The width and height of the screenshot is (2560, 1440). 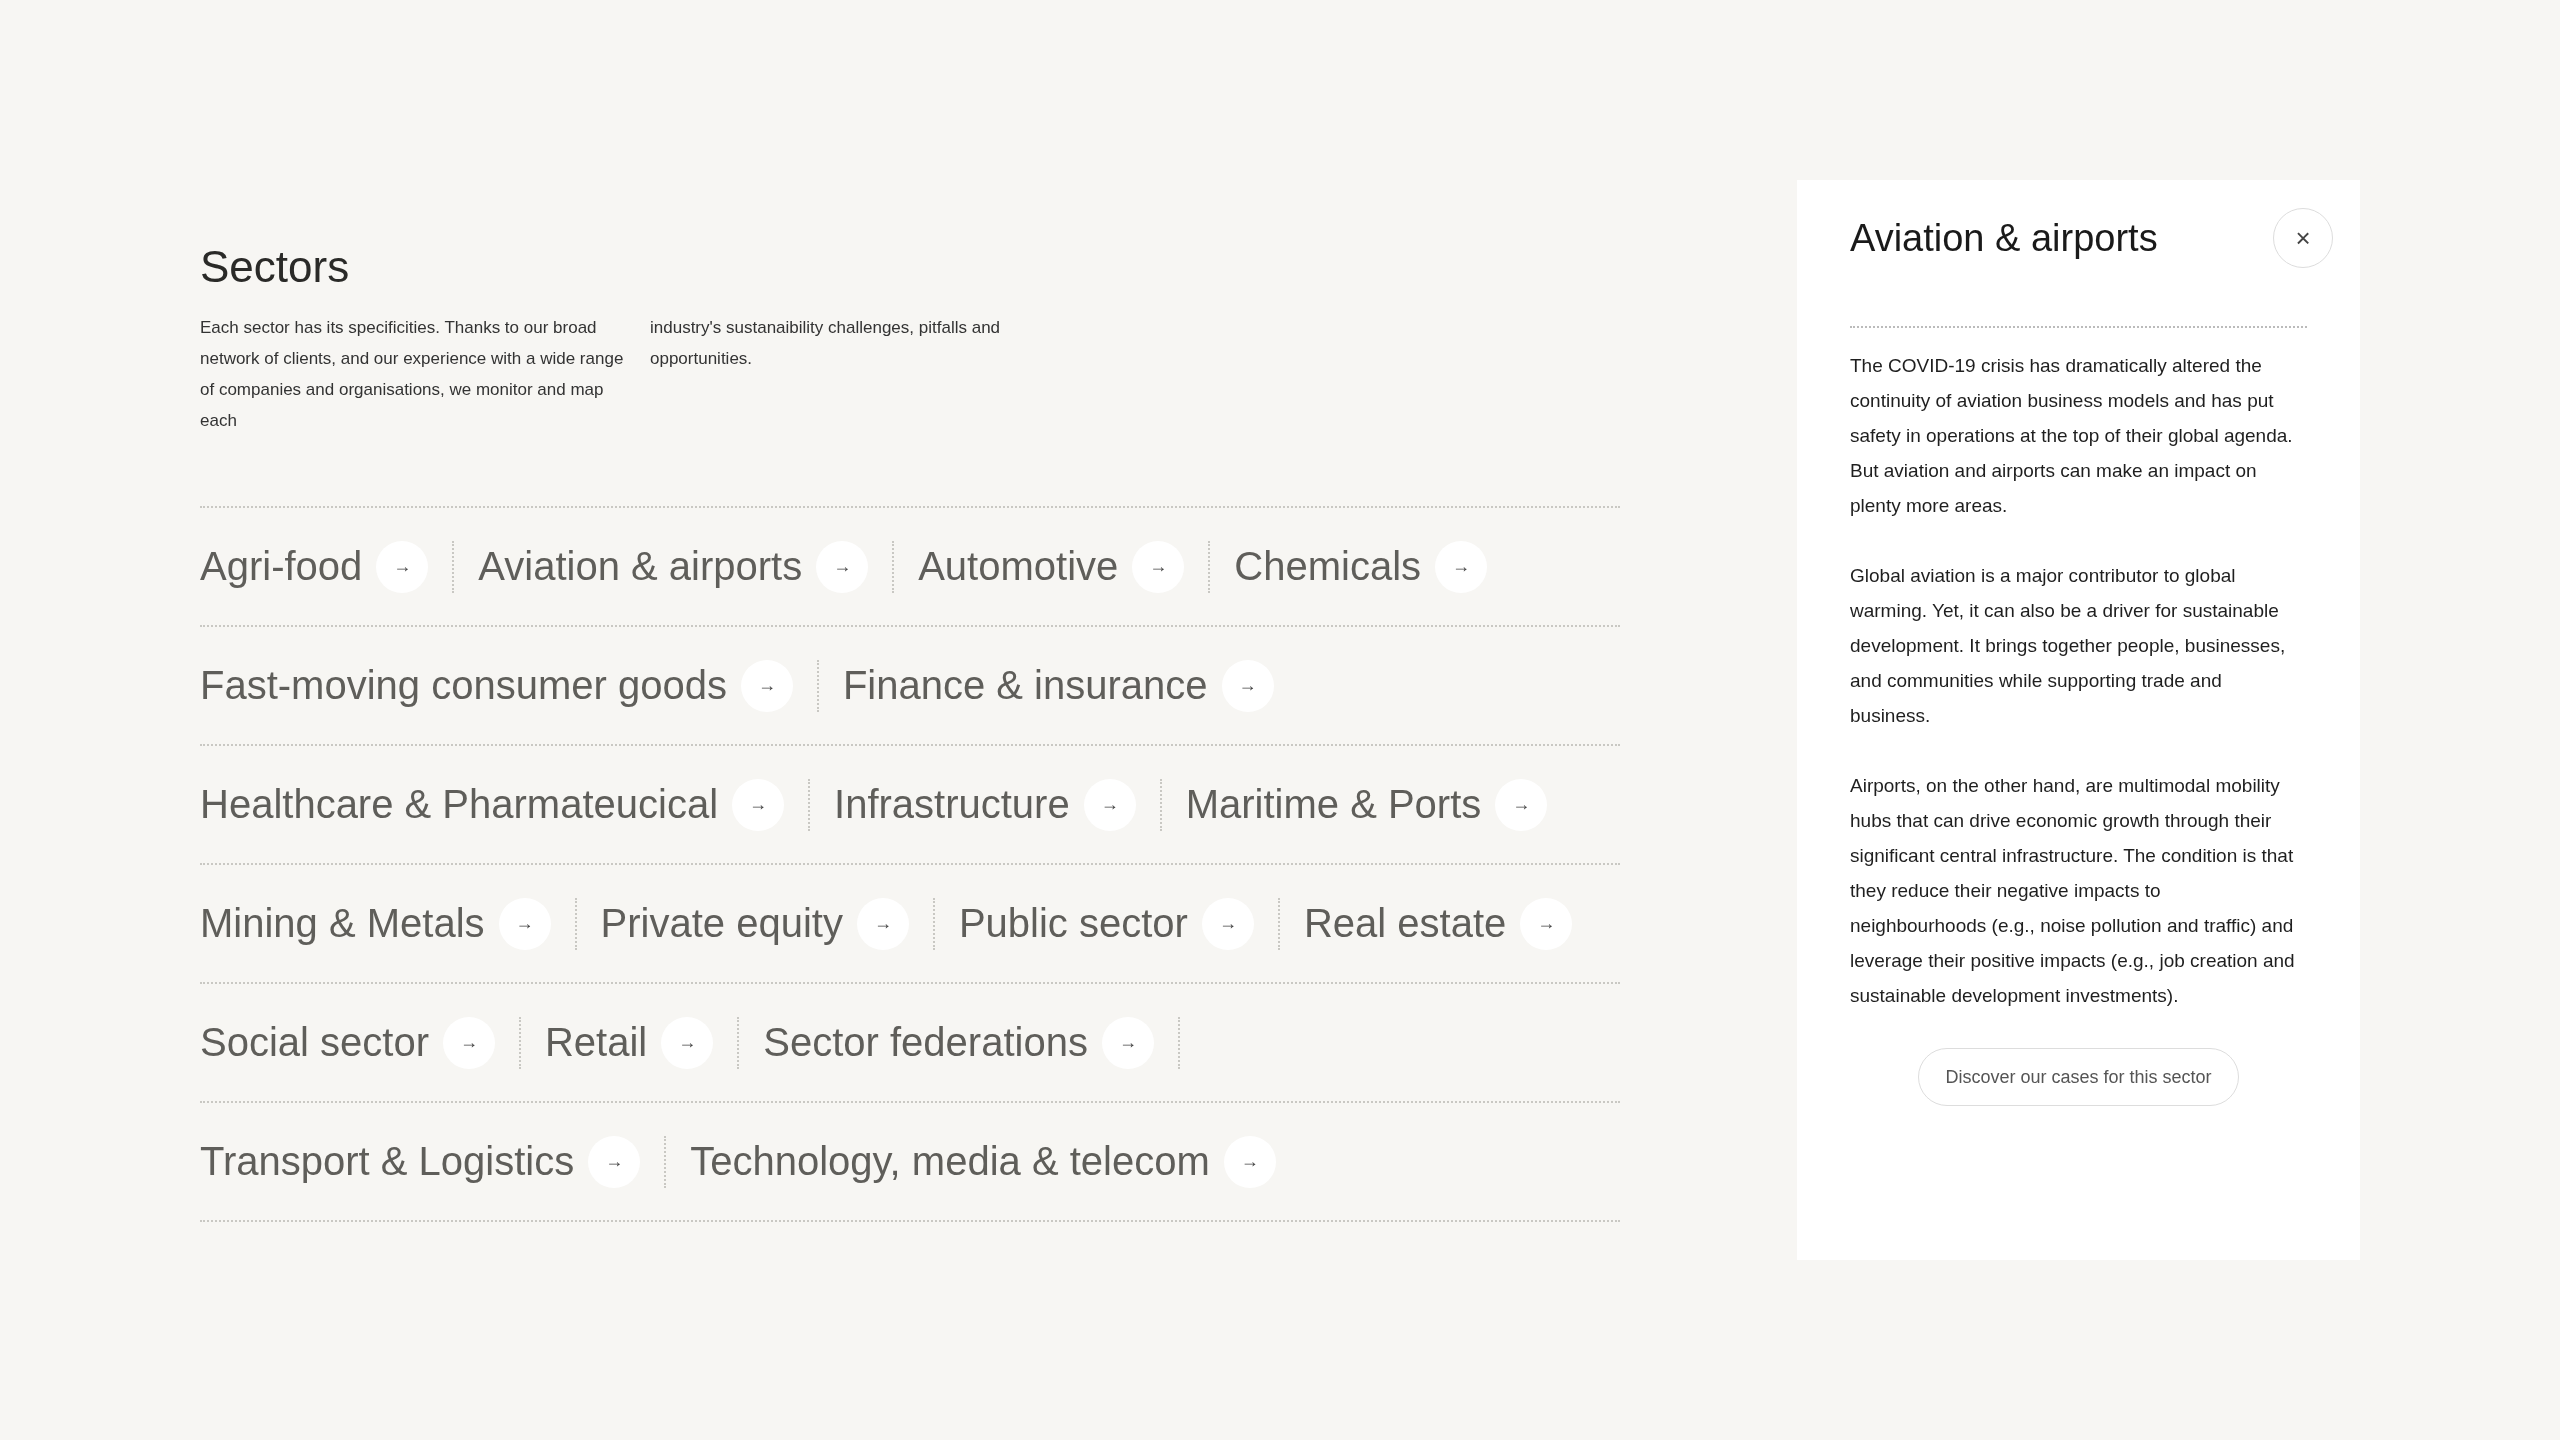 I want to click on sector-link: Aviation & airports →, so click(x=673, y=566).